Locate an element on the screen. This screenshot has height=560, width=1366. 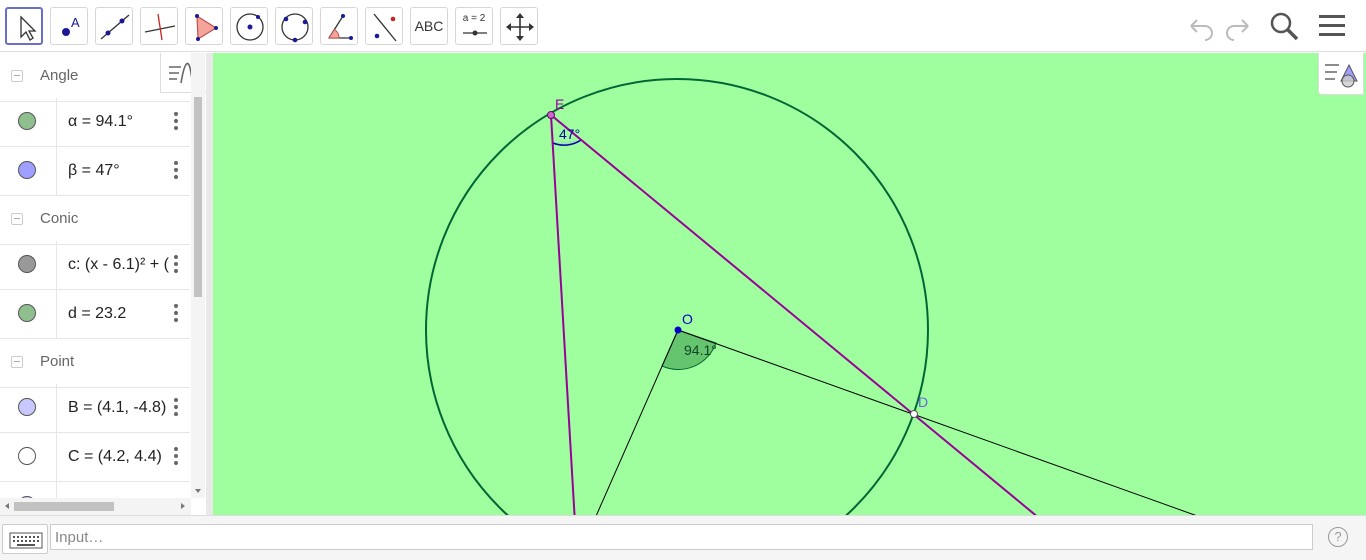
keyboard-icon is located at coordinates (26, 540).